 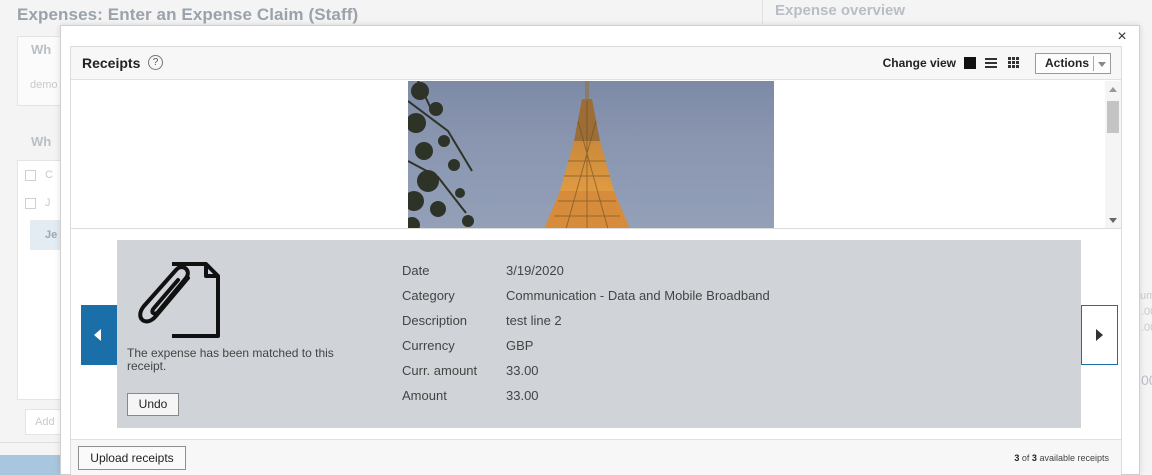 What do you see at coordinates (1113, 89) in the screenshot?
I see `scroll-up-icon` at bounding box center [1113, 89].